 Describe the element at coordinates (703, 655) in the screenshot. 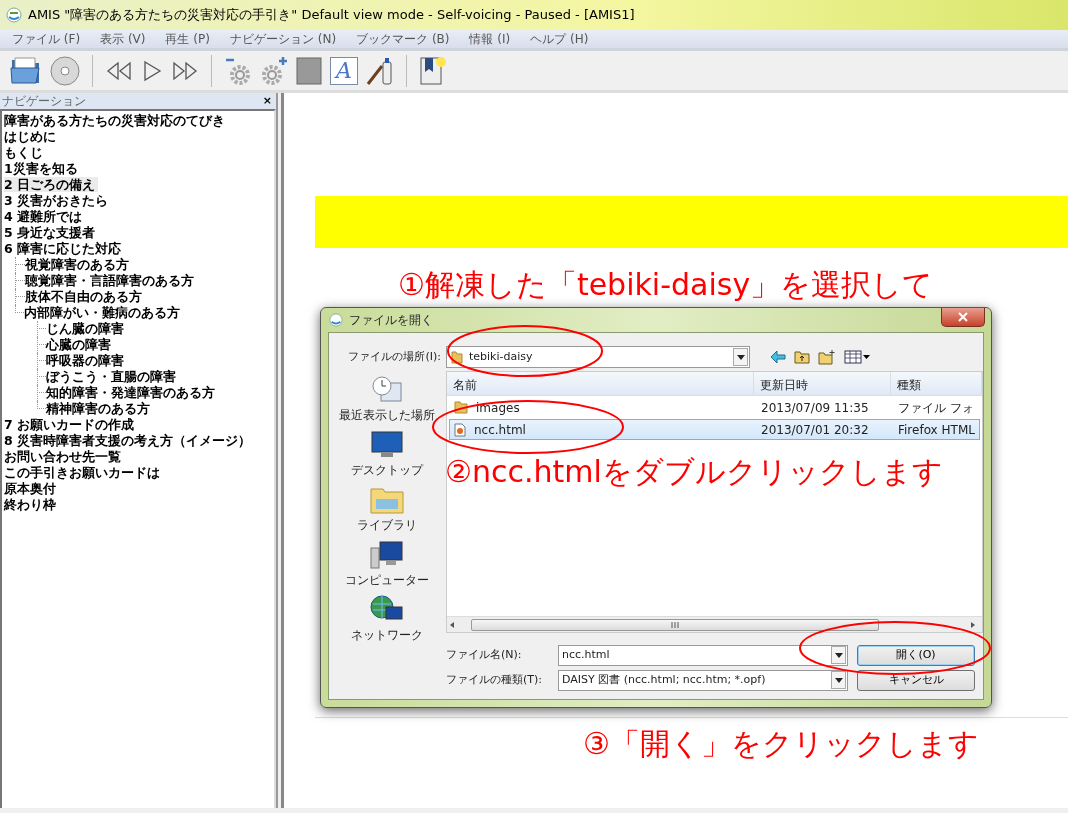

I see `filename-field: ncc.html` at that location.